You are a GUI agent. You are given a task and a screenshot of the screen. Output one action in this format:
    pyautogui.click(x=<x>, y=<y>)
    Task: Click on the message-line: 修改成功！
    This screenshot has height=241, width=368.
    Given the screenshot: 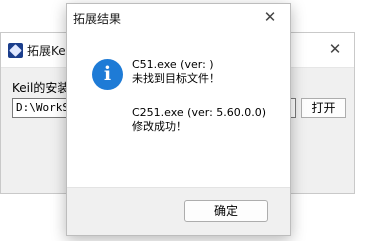 What is the action you would take?
    pyautogui.click(x=159, y=126)
    